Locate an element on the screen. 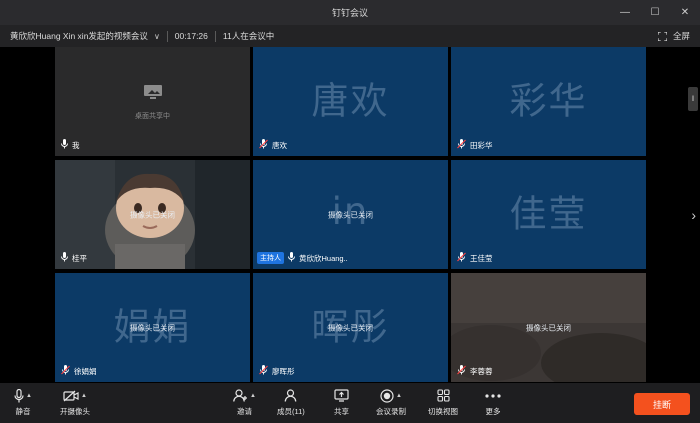 The width and height of the screenshot is (700, 423). record-label: 会议录制 is located at coordinates (391, 411).